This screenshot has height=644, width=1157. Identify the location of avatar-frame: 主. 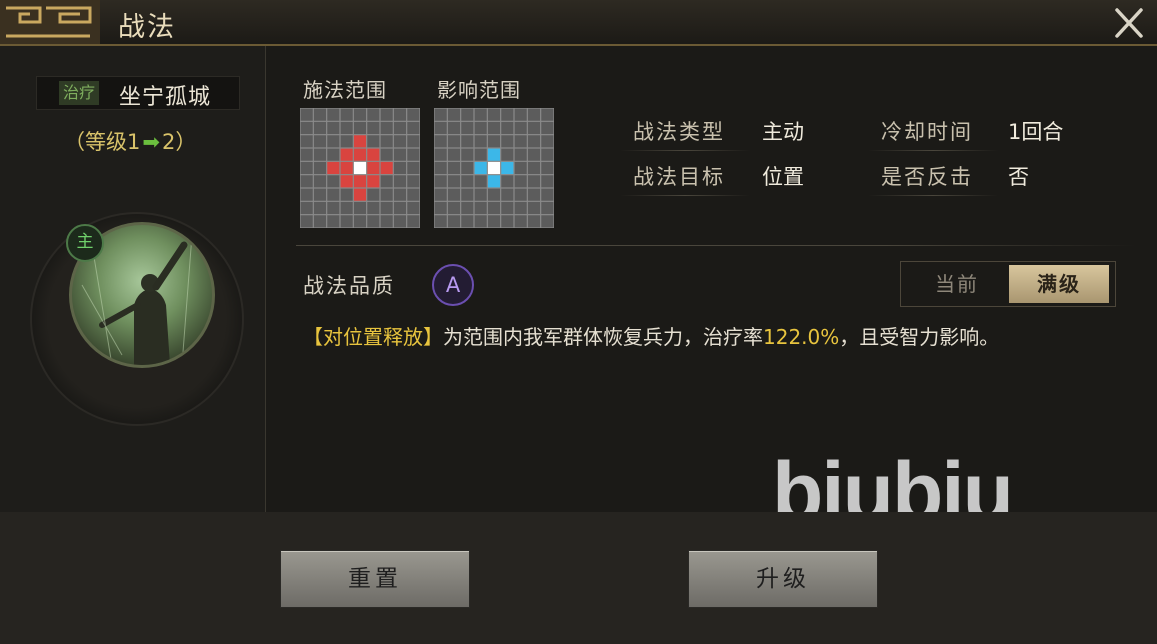
(137, 319).